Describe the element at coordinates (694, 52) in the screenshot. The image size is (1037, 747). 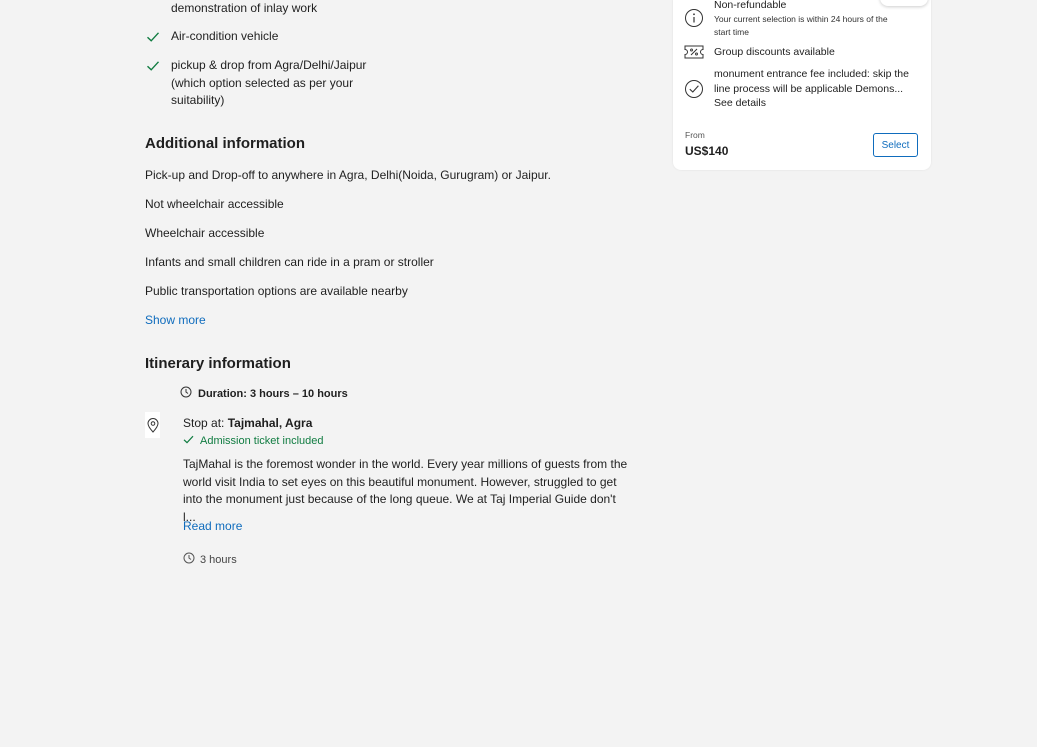
I see `ticket-discount-icon` at that location.